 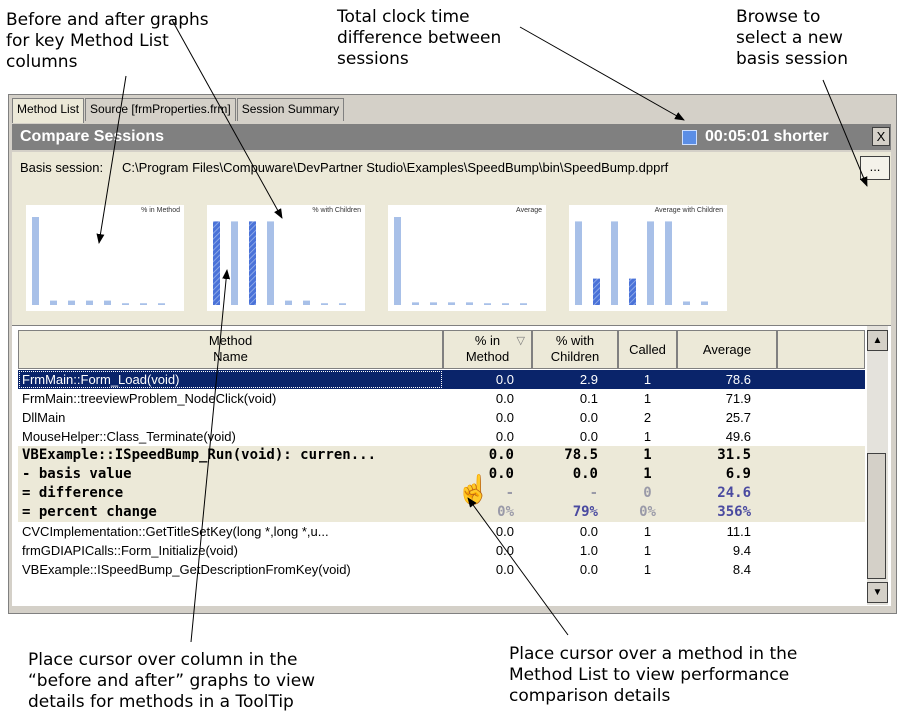 I want to click on arrow-clock-time, so click(x=602, y=73).